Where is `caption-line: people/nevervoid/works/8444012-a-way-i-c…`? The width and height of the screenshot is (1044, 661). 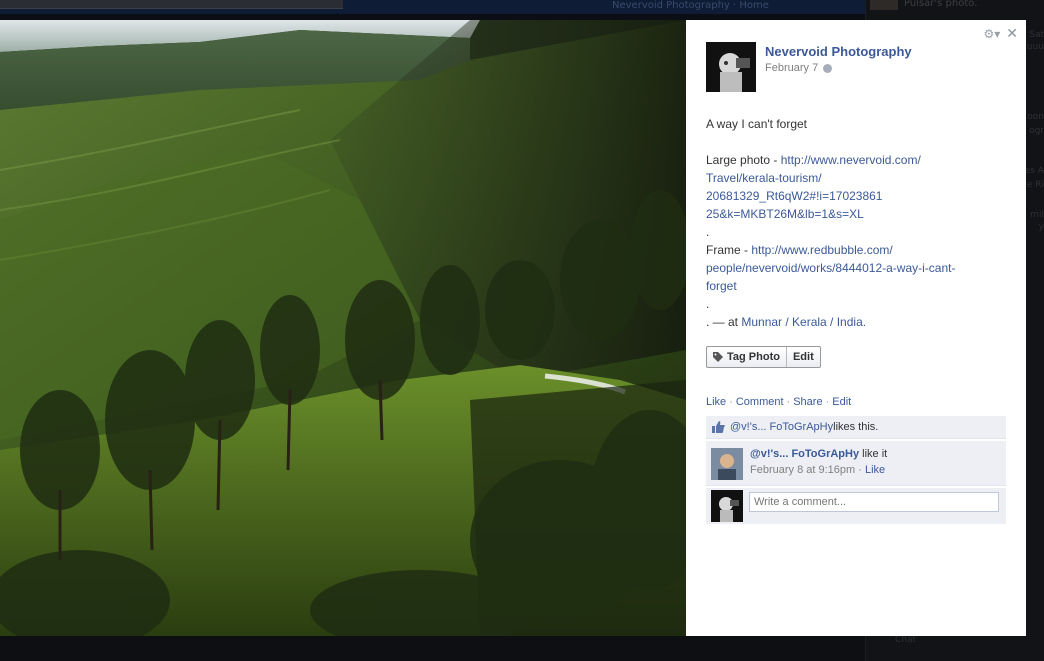
caption-line: people/nevervoid/works/8444012-a-way-i-c… is located at coordinates (851, 268).